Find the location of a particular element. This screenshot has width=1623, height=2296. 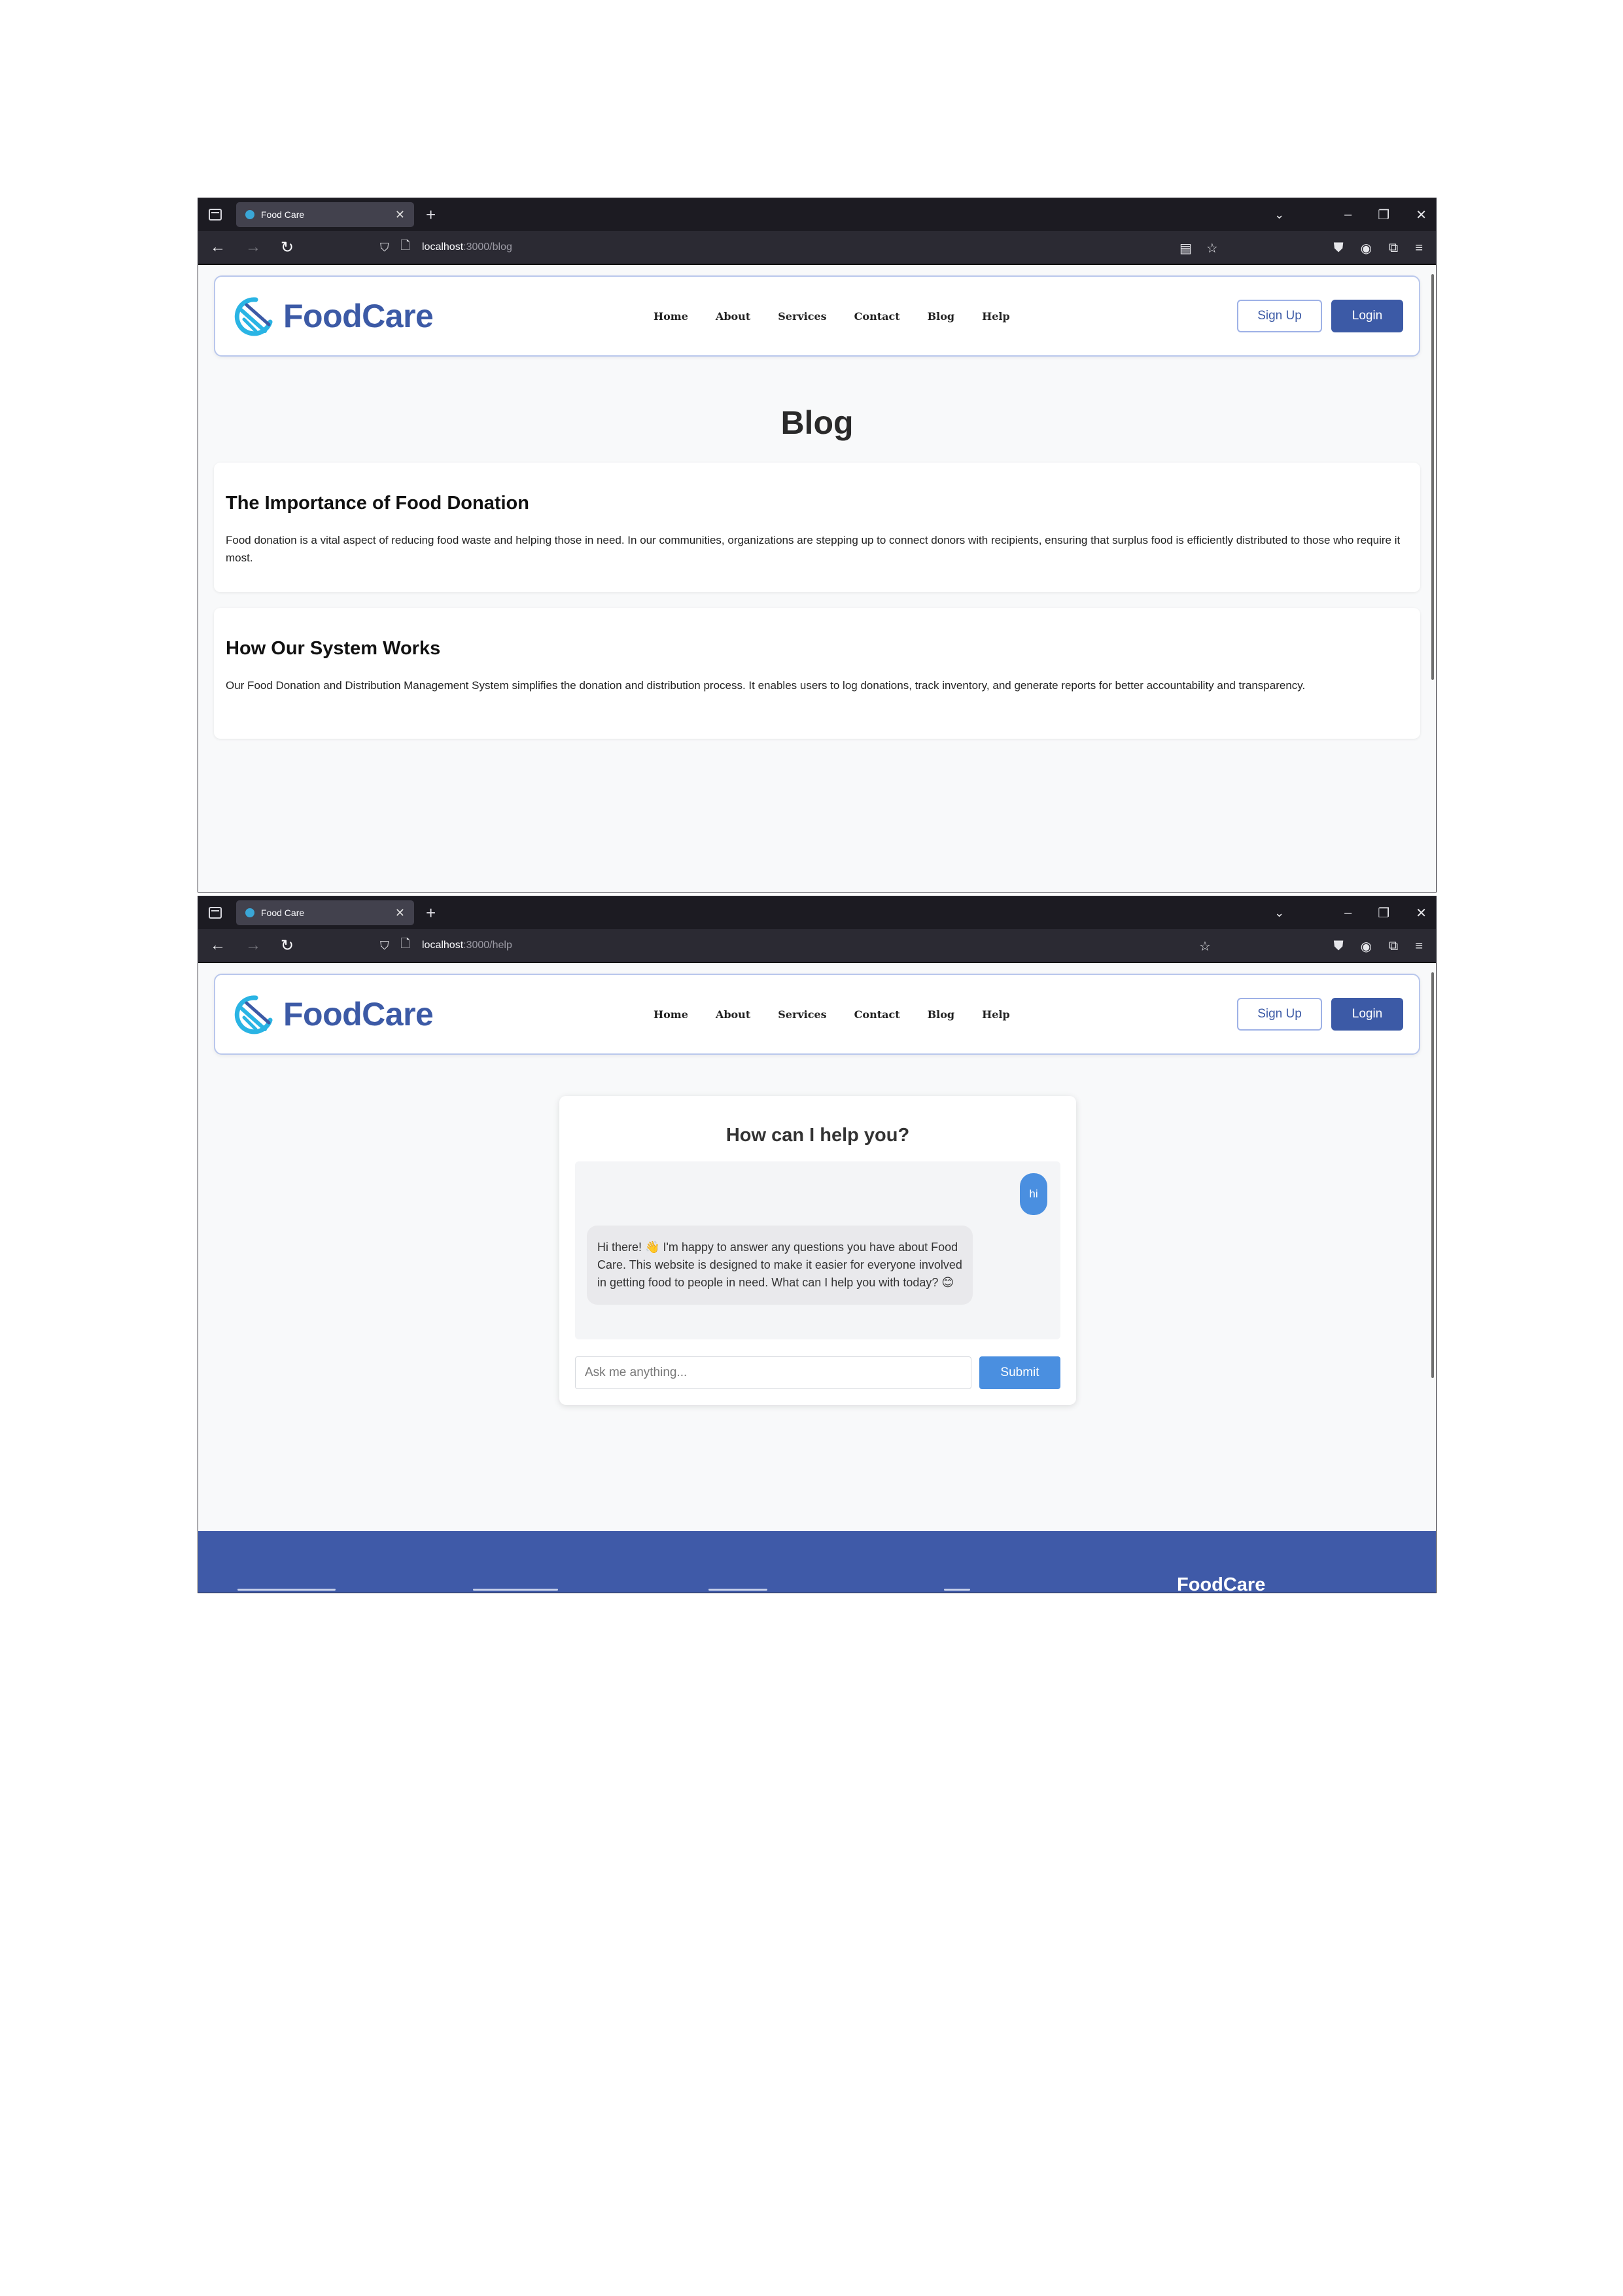

url-bar: ⛉ 🗋 localhost:3000/blog is located at coordinates (446, 247).